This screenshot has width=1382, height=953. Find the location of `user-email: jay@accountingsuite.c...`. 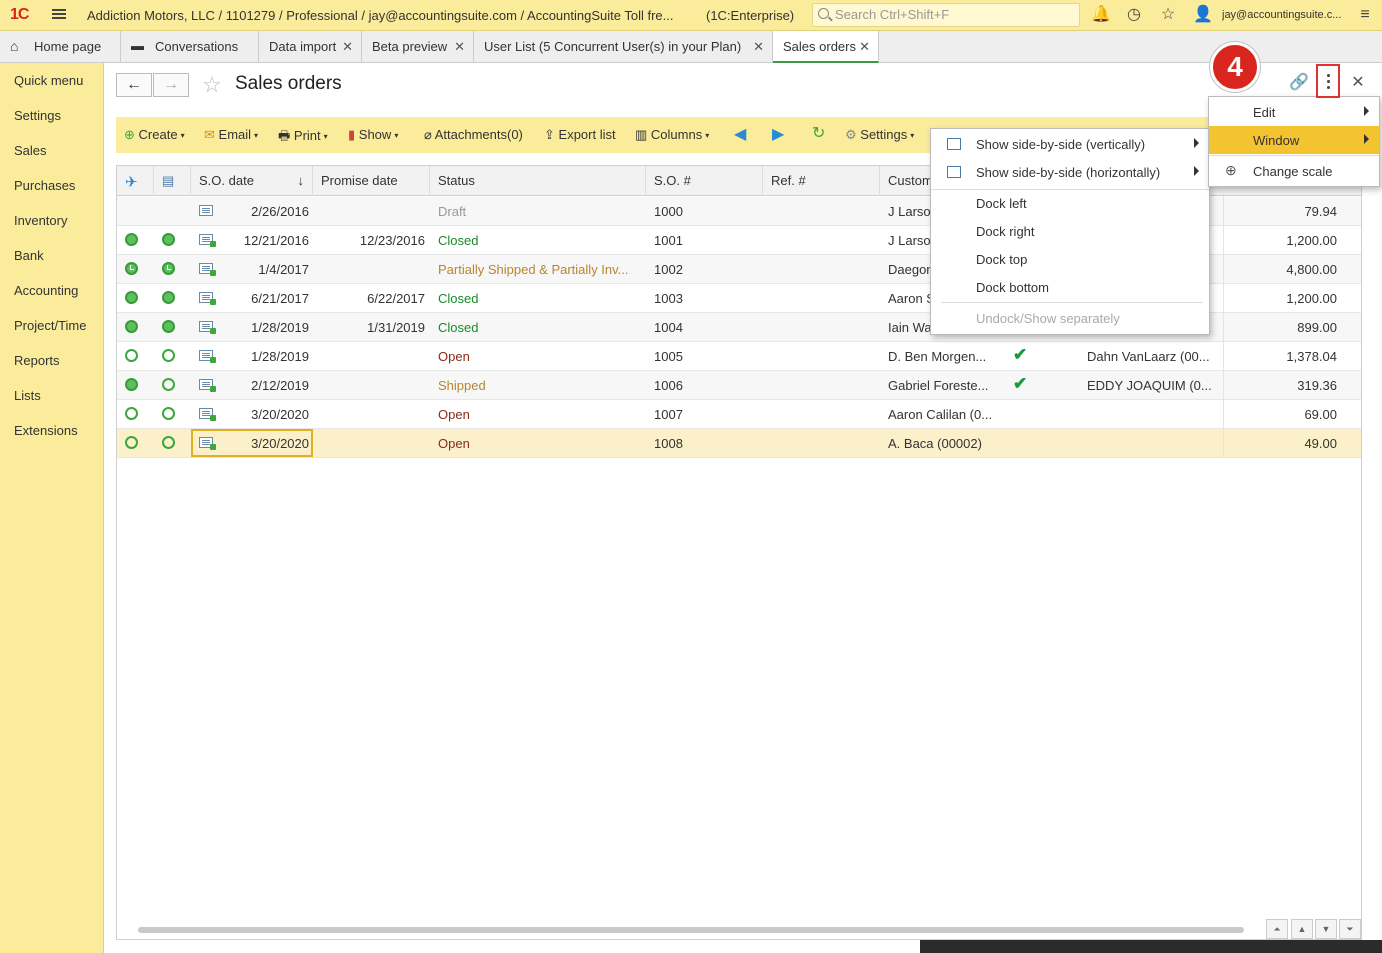

user-email: jay@accountingsuite.c... is located at coordinates (1282, 15).